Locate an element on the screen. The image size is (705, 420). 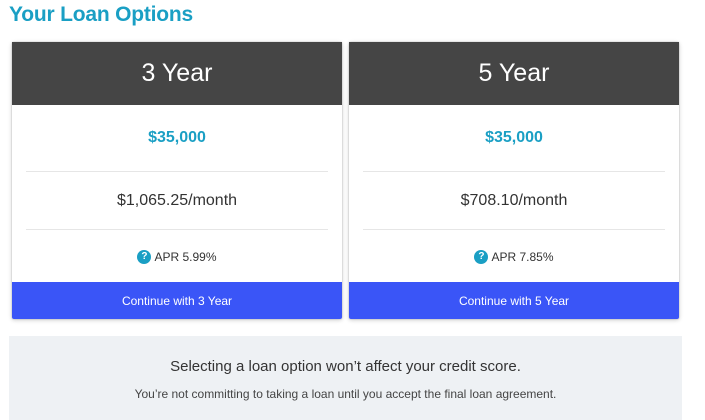
apr-label: APR 5.99% is located at coordinates (185, 256).